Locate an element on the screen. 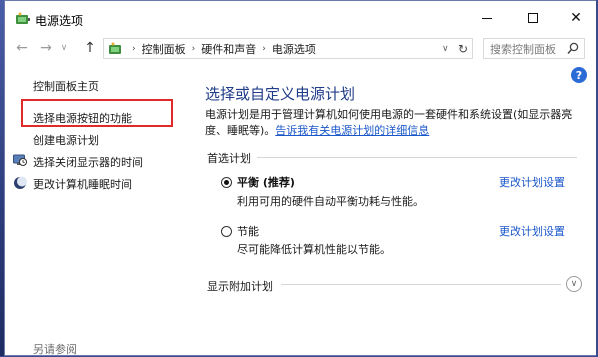 The width and height of the screenshot is (598, 357). breadcrumb-control-panel: 控制面板 is located at coordinates (164, 49).